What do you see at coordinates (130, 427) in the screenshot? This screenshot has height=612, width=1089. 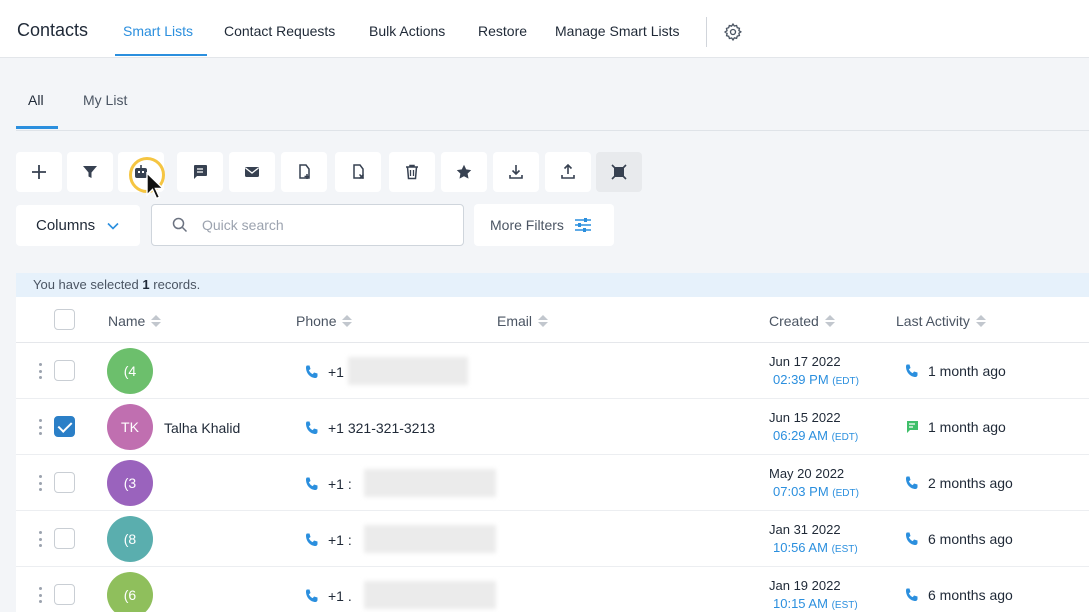 I see `avatar: TK` at bounding box center [130, 427].